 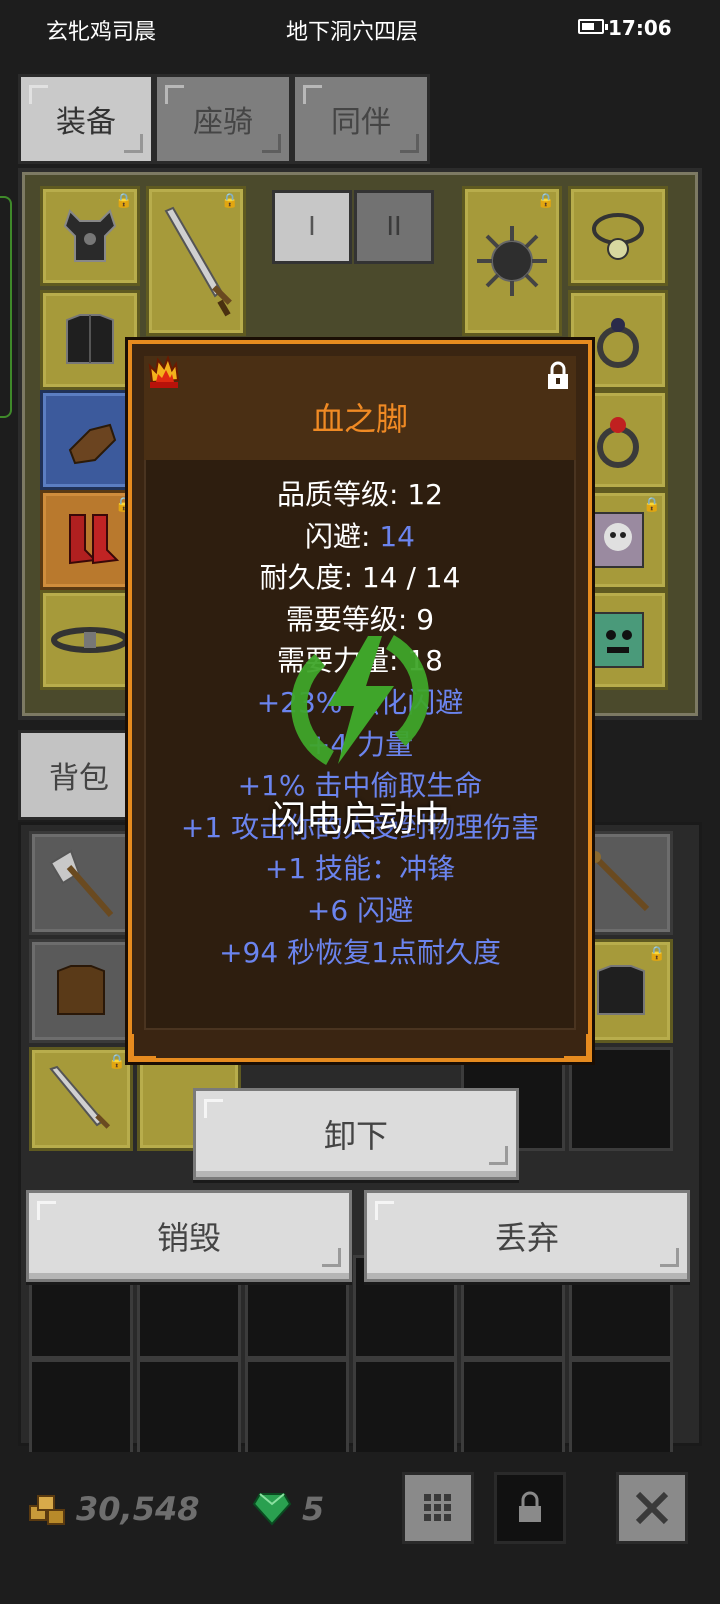 I want to click on belt-icon, so click(x=90, y=640).